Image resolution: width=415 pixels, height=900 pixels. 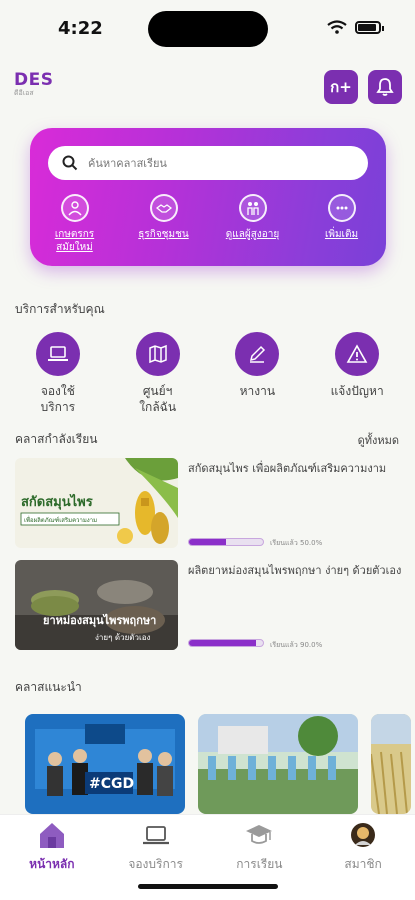 I want to click on tab-member: สมาชิก, so click(x=363, y=860).